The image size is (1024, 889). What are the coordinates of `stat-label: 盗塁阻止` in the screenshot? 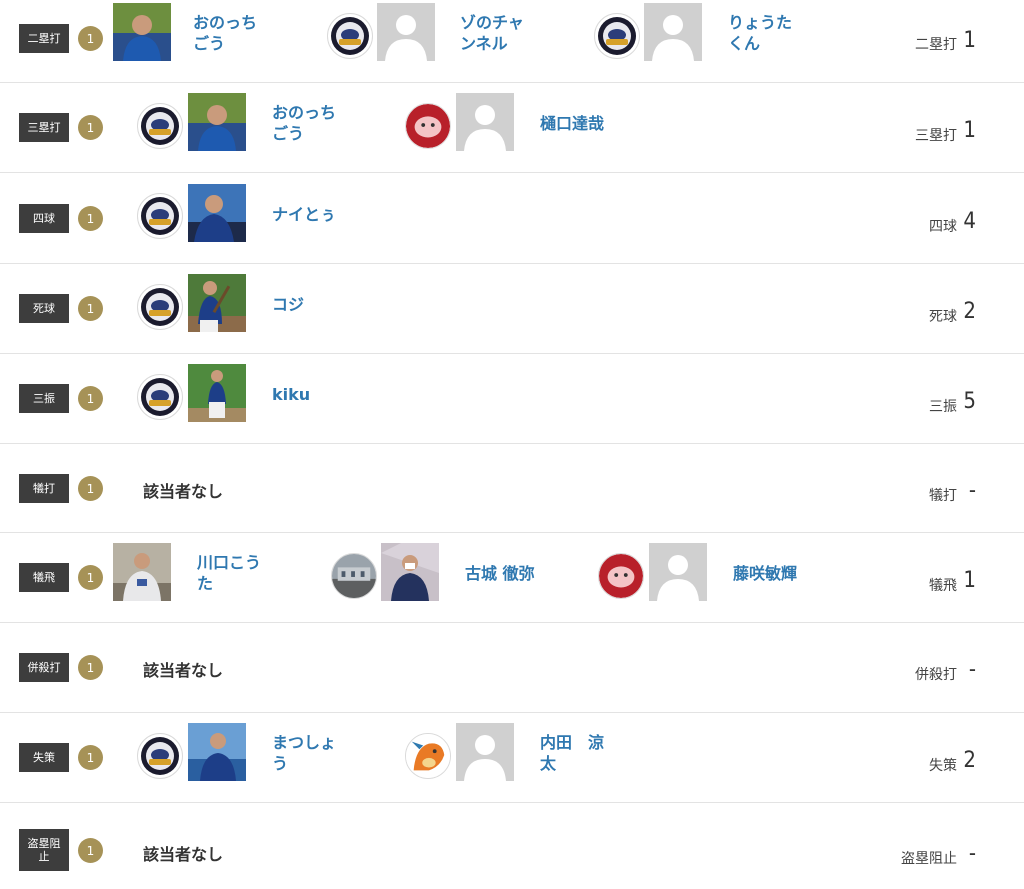 It's located at (929, 859).